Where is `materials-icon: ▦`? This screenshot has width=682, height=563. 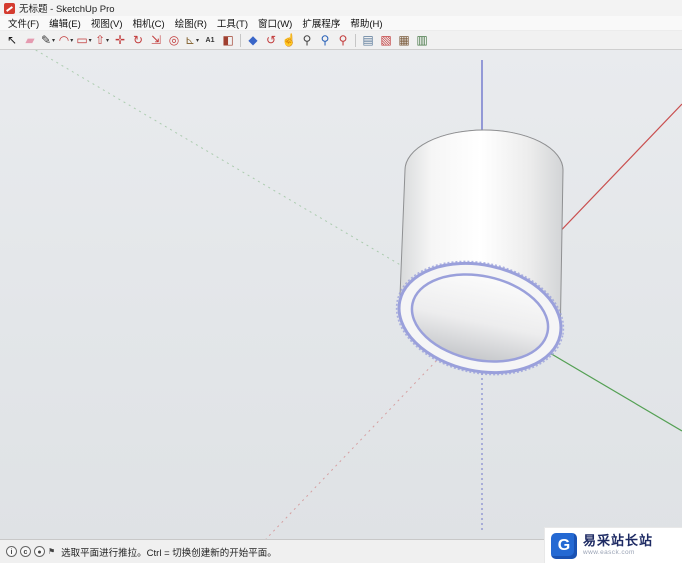
materials-icon: ▦ is located at coordinates (404, 40).